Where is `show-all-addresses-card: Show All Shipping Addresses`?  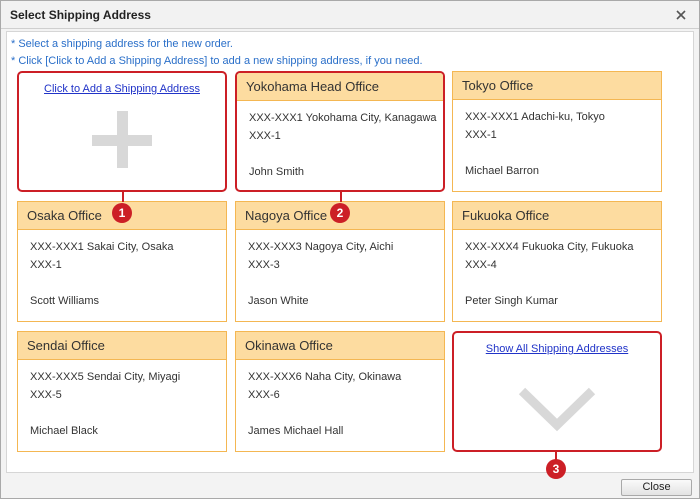 show-all-addresses-card: Show All Shipping Addresses is located at coordinates (557, 391).